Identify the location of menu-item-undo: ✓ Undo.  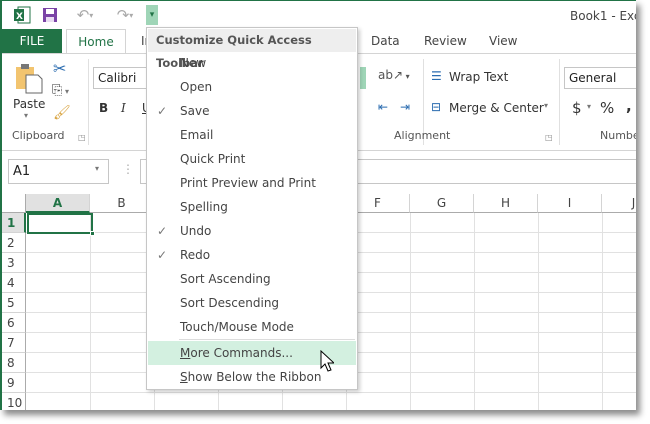
(252, 231).